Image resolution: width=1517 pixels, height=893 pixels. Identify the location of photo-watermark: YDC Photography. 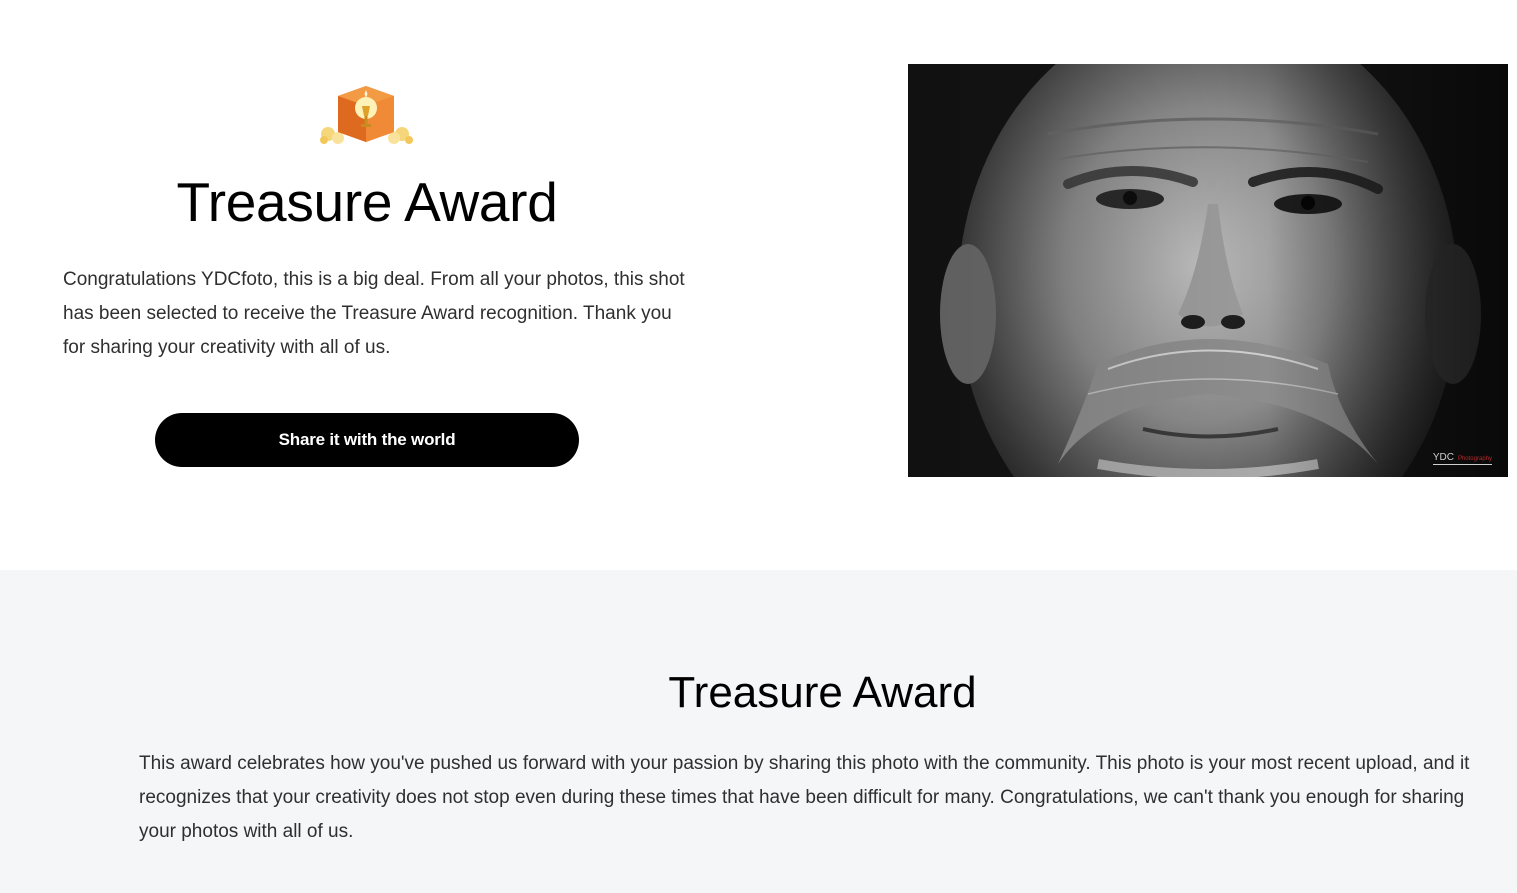
(1462, 458).